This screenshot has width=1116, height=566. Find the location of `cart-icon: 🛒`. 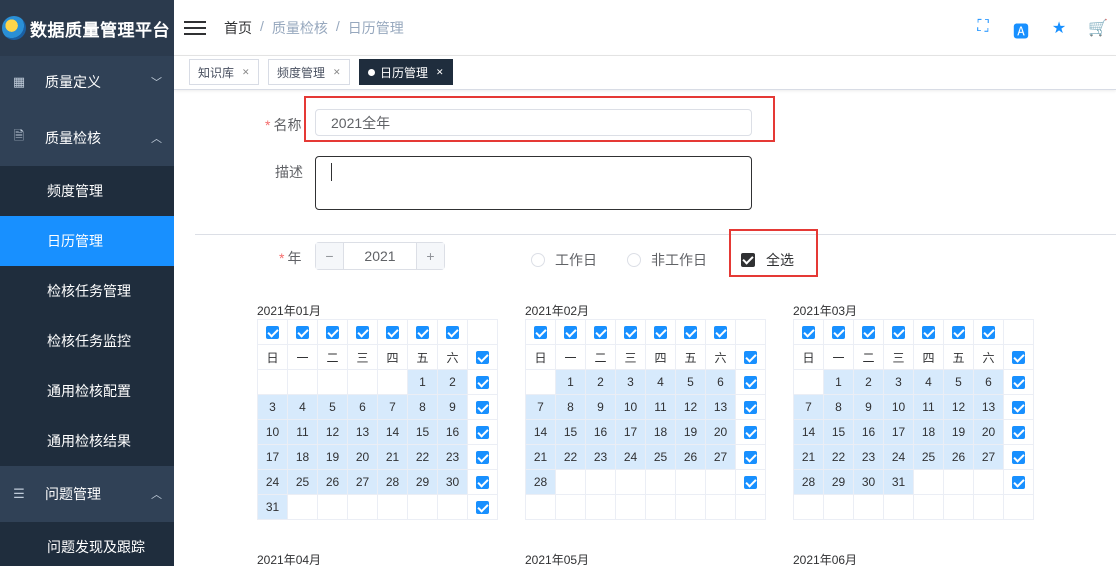

cart-icon: 🛒 is located at coordinates (1098, 30).